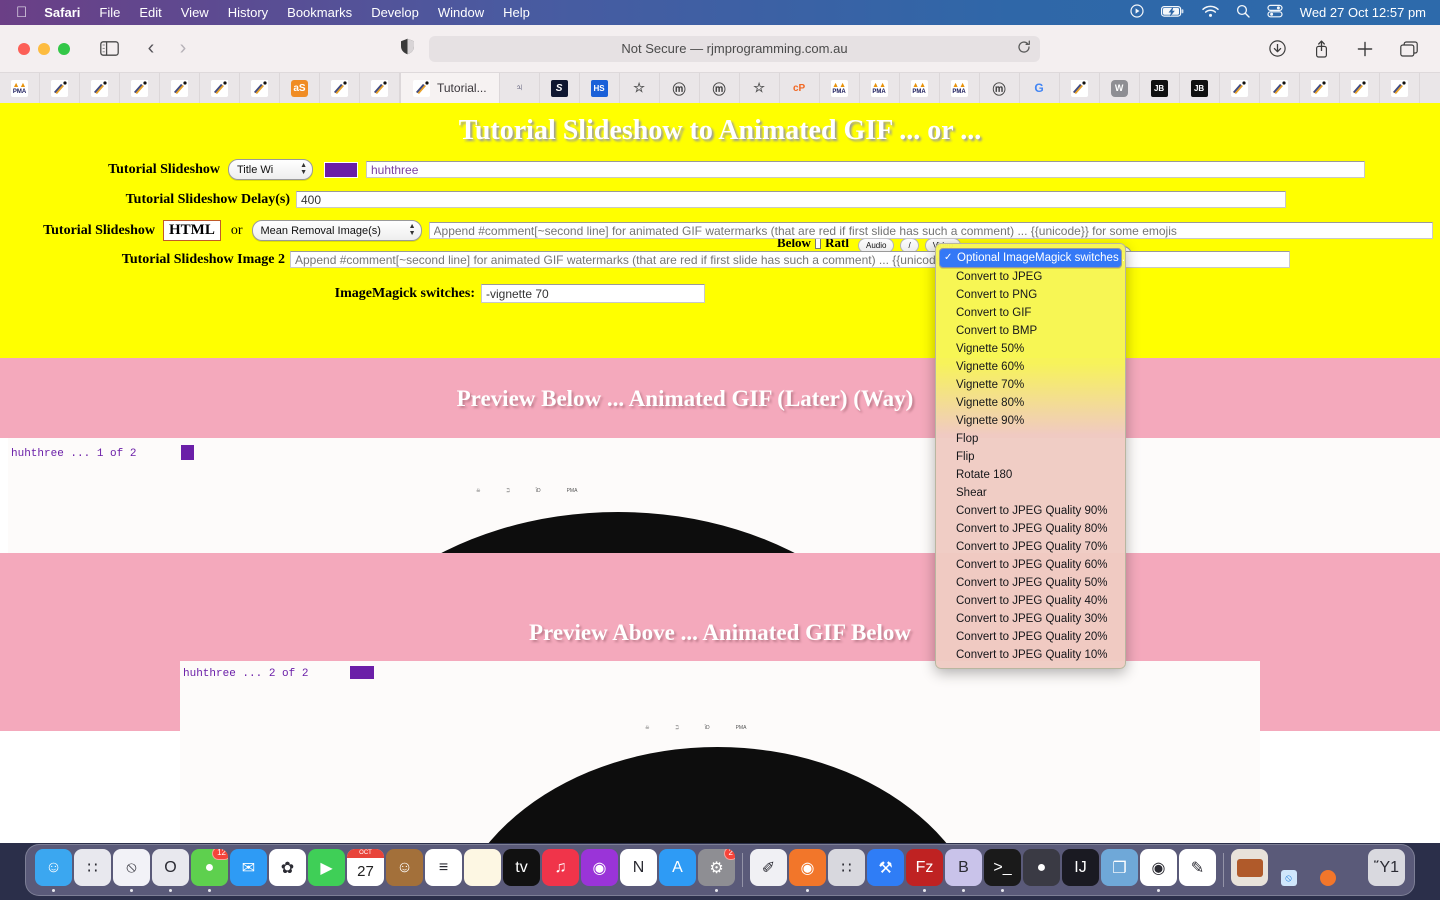  Describe the element at coordinates (1030, 475) in the screenshot. I see `dropdown-item-12: Rotate 180` at that location.